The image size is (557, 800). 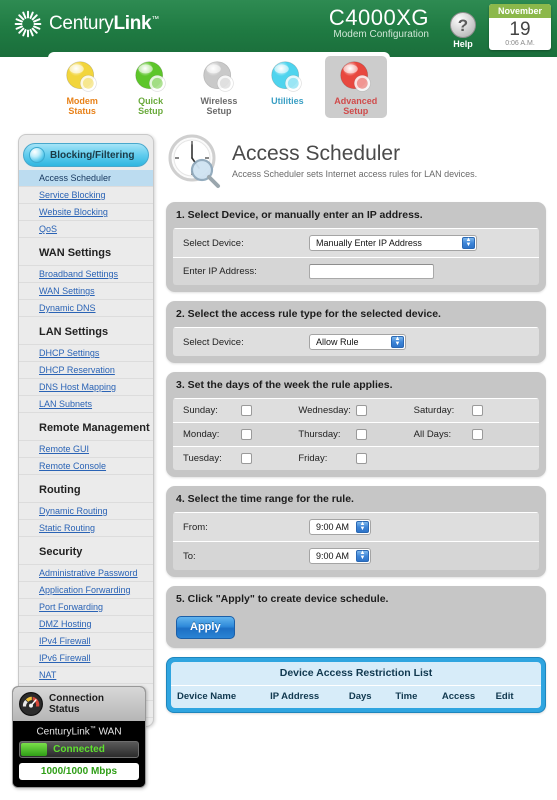 I want to click on sidebar-item-dns-host-mapping: DNS Host Mapping, so click(x=86, y=387).